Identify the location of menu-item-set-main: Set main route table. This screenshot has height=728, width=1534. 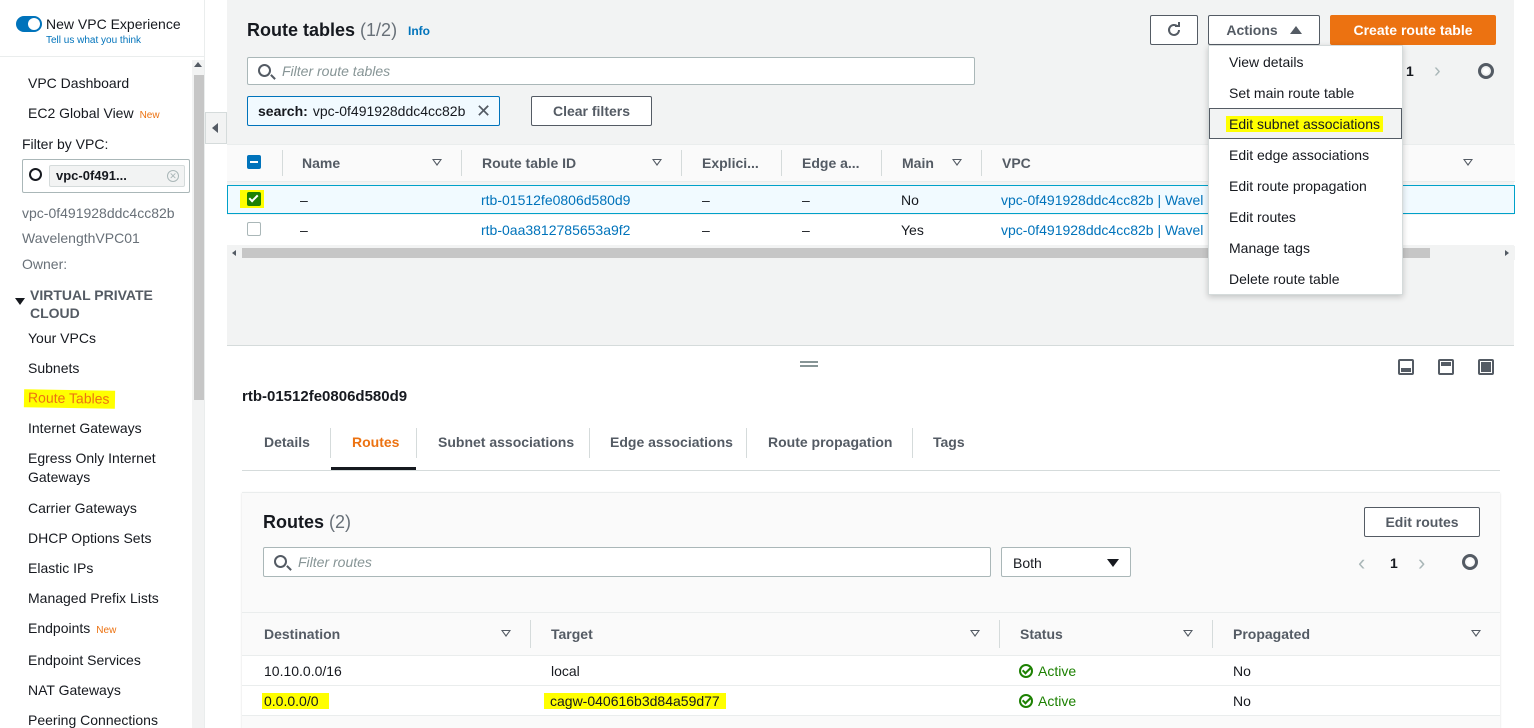
(1291, 93).